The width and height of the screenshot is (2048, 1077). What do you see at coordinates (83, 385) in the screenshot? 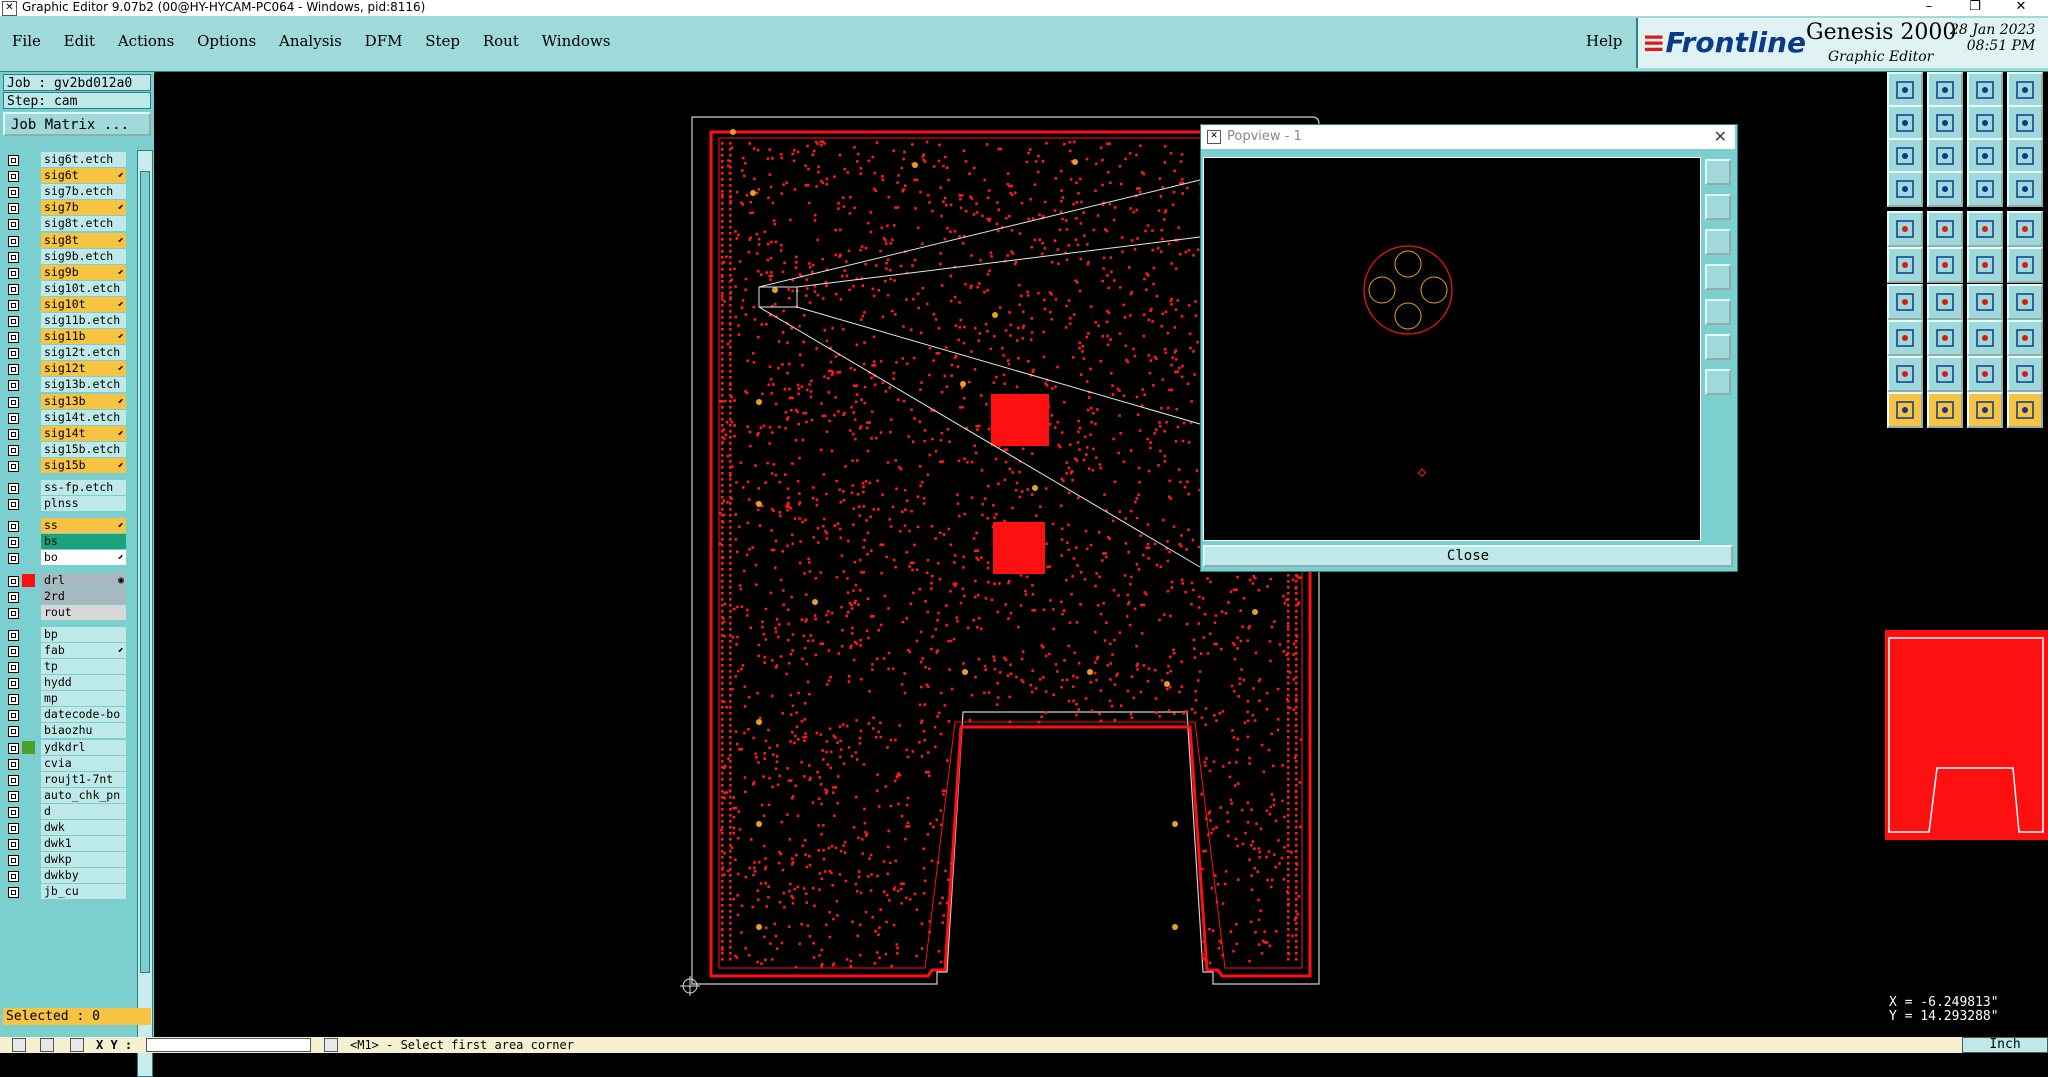
I see `layer-name: sig13b.etch` at bounding box center [83, 385].